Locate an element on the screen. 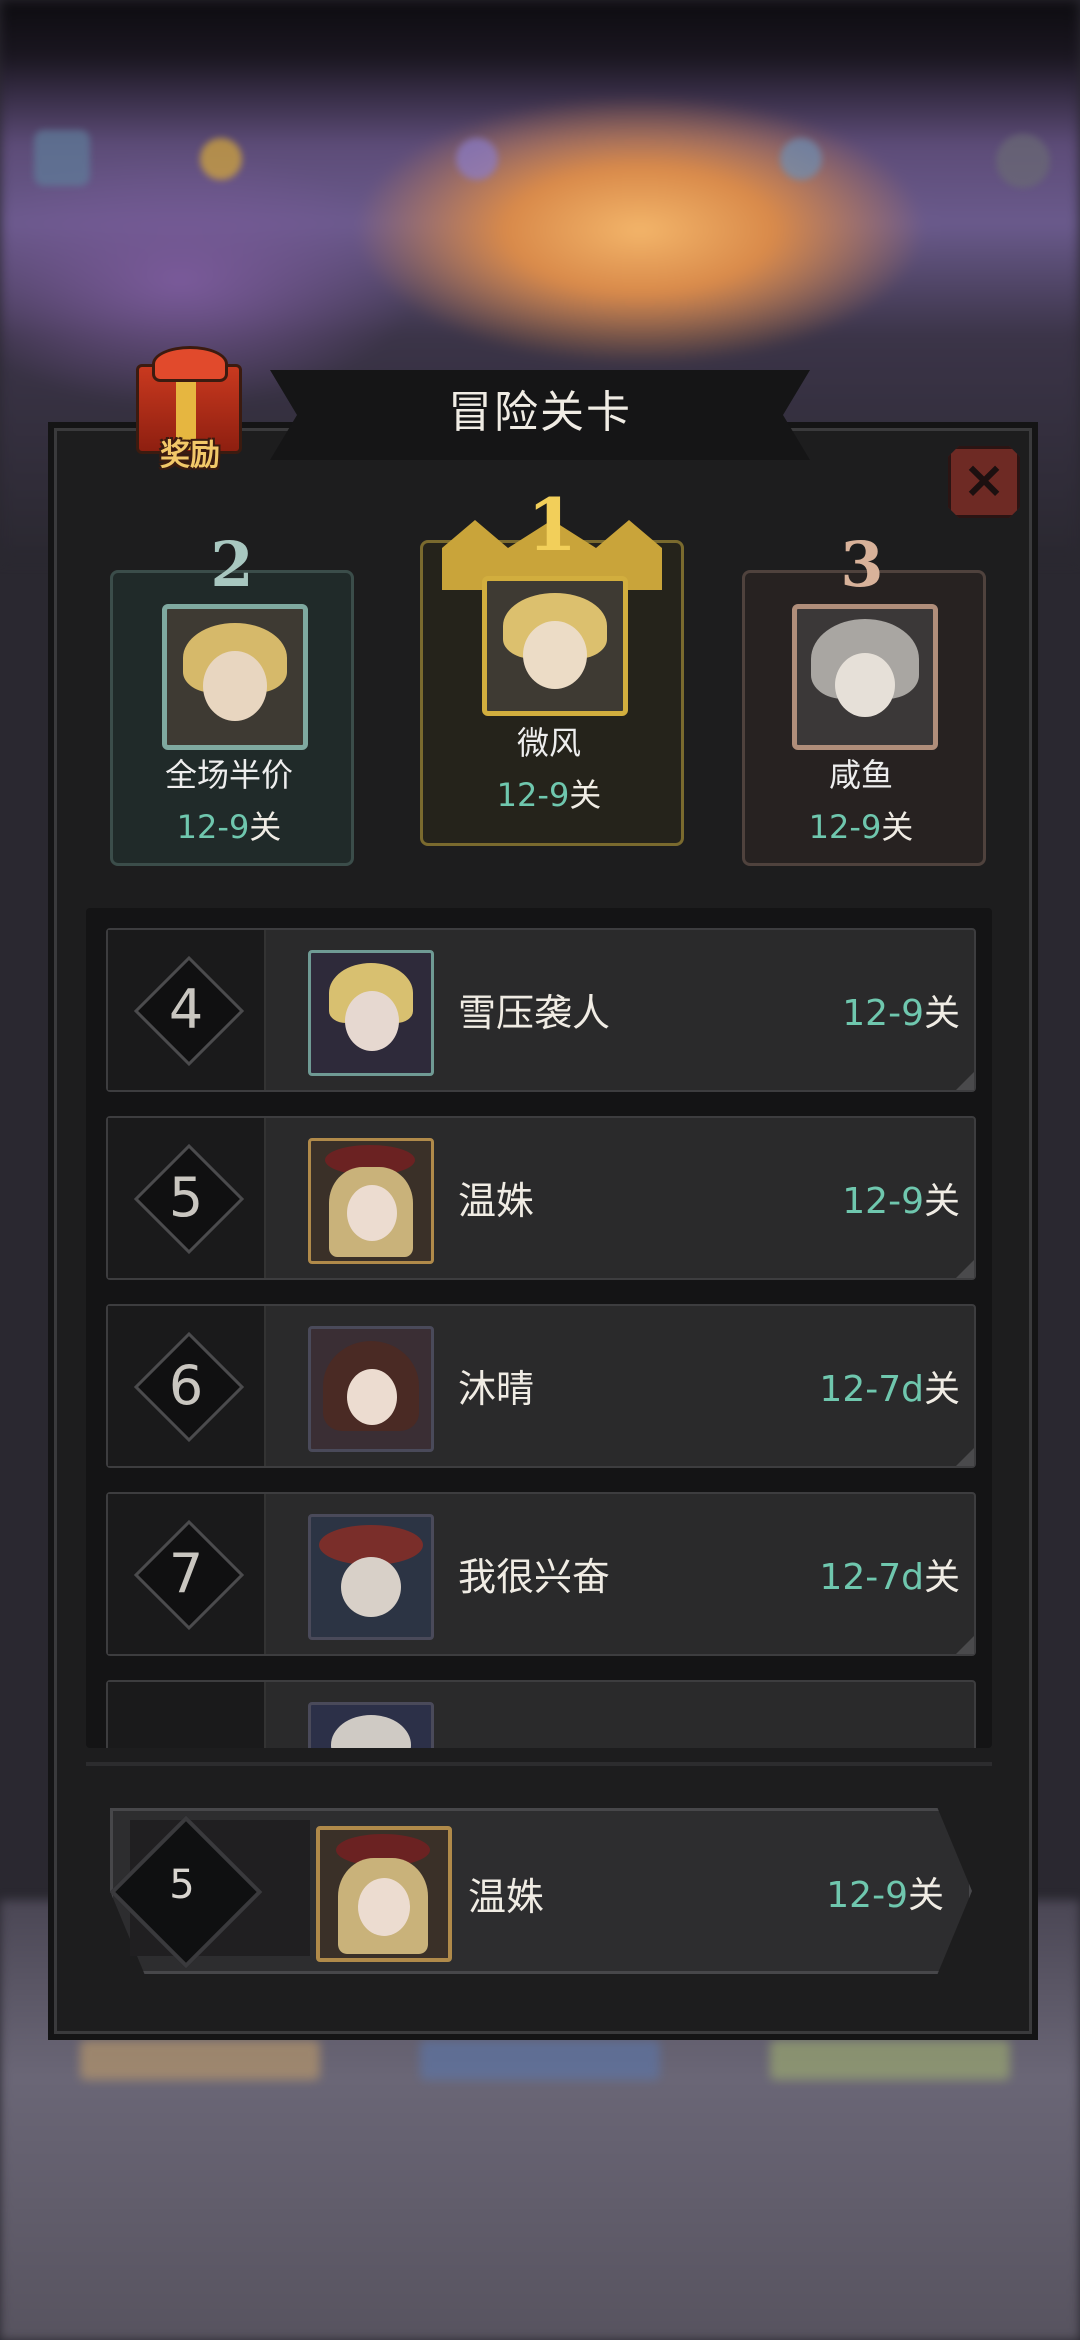 Image resolution: width=1080 pixels, height=2340 pixels. list-item: 7 我很兴奋 12-7d关 is located at coordinates (541, 1574).